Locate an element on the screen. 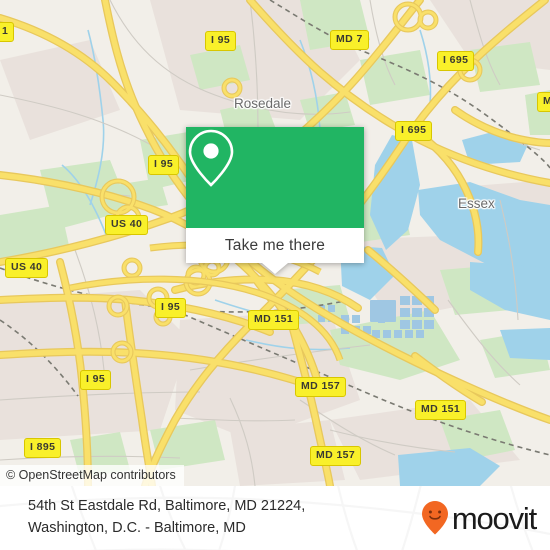  take-me-there-label: Take me there is located at coordinates (275, 245).